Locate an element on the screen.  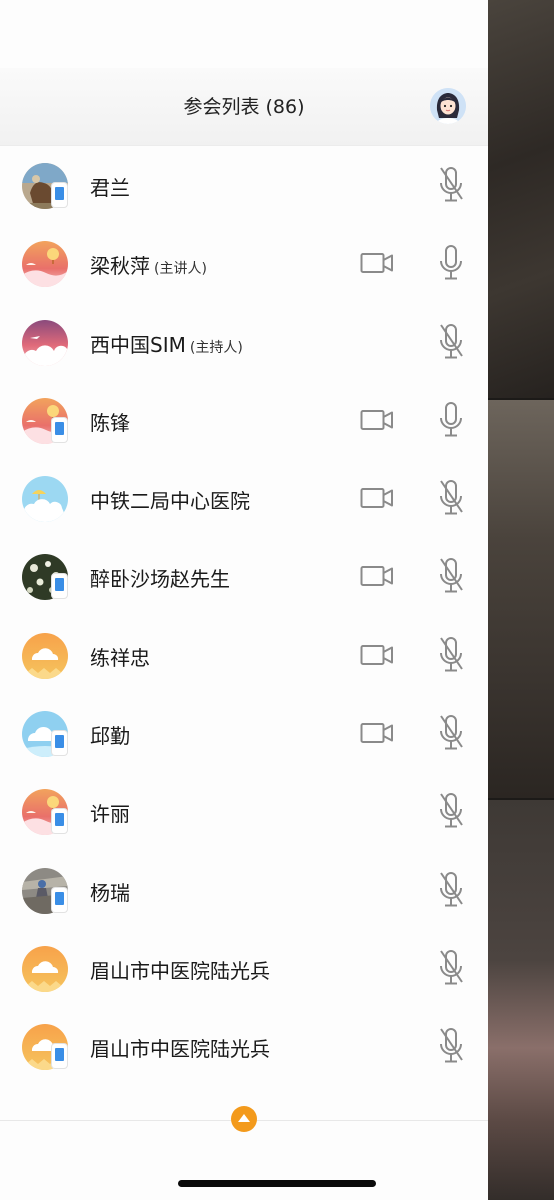
participant-name-text: 杨瑞 is located at coordinates (110, 892).